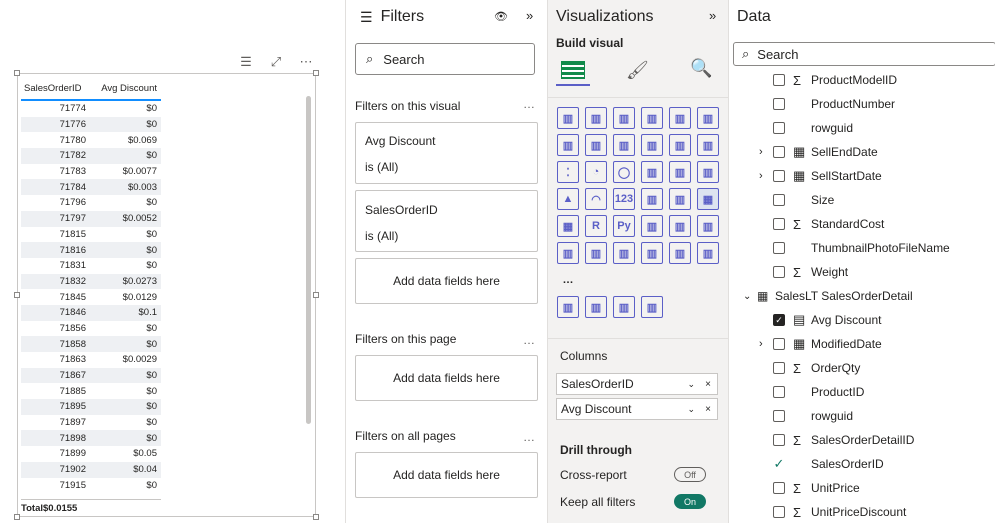  I want to click on table-row: 71780 $0.069, so click(91, 140).